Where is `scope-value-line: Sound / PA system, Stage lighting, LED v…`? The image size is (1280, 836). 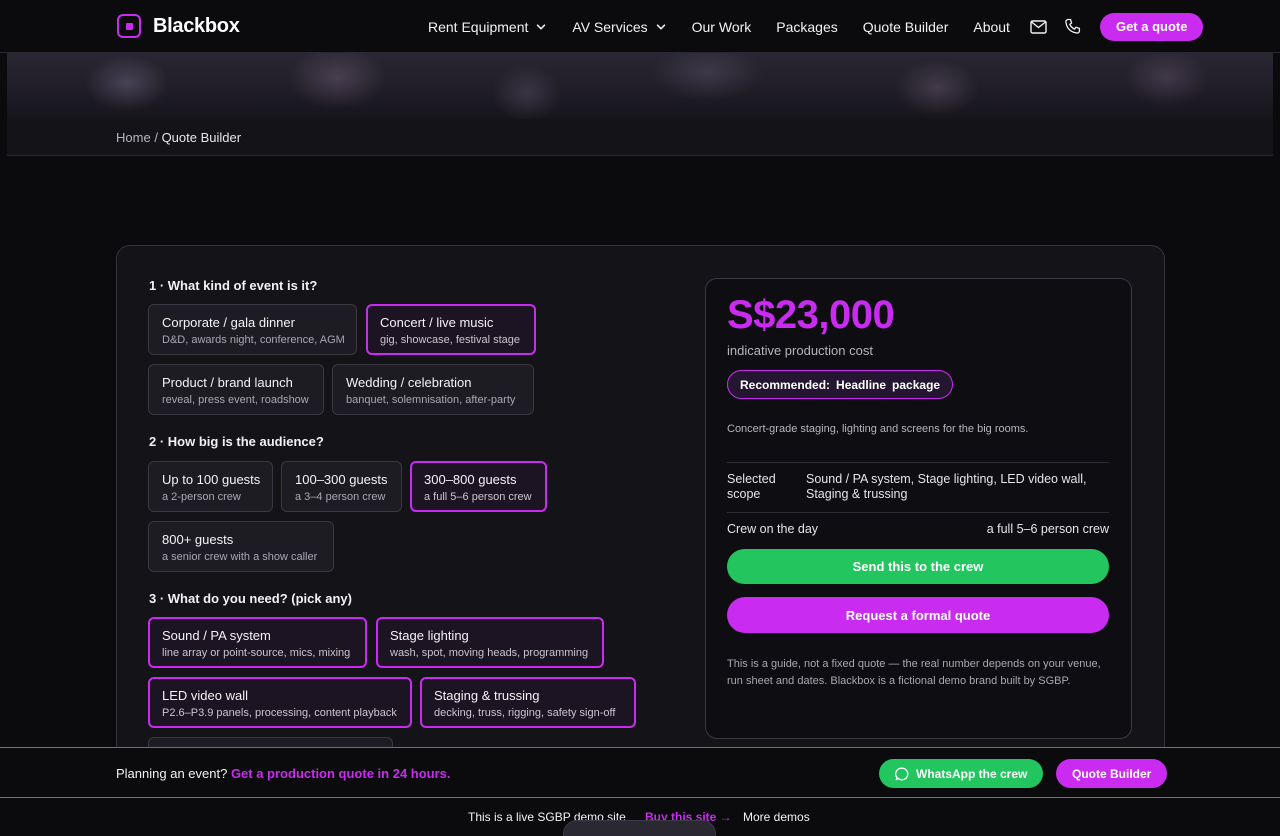 scope-value-line: Sound / PA system, Stage lighting, LED v… is located at coordinates (946, 479).